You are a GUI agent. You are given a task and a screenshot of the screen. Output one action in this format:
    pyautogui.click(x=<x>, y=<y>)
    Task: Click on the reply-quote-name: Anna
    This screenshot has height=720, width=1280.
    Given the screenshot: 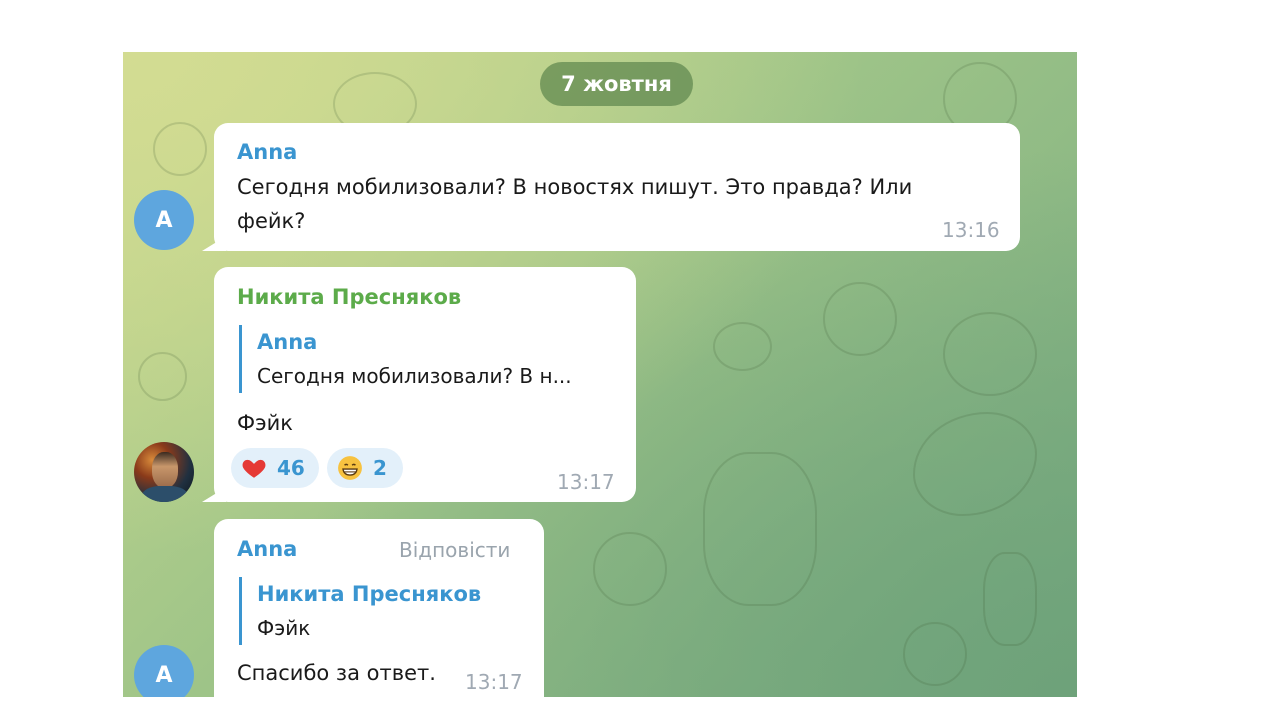 What is the action you would take?
    pyautogui.click(x=287, y=342)
    